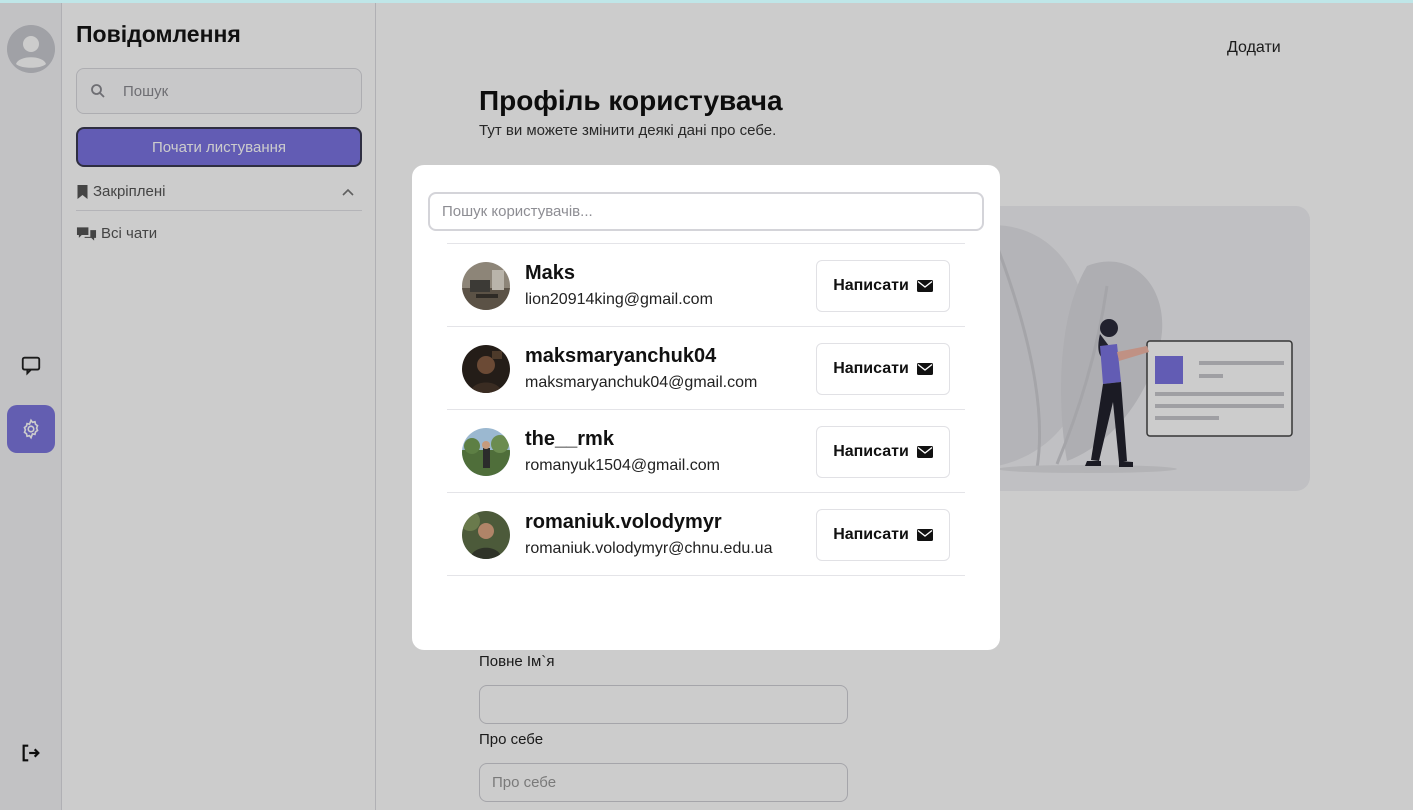  What do you see at coordinates (621, 356) in the screenshot?
I see `user-name: maksmaryanchuk04` at bounding box center [621, 356].